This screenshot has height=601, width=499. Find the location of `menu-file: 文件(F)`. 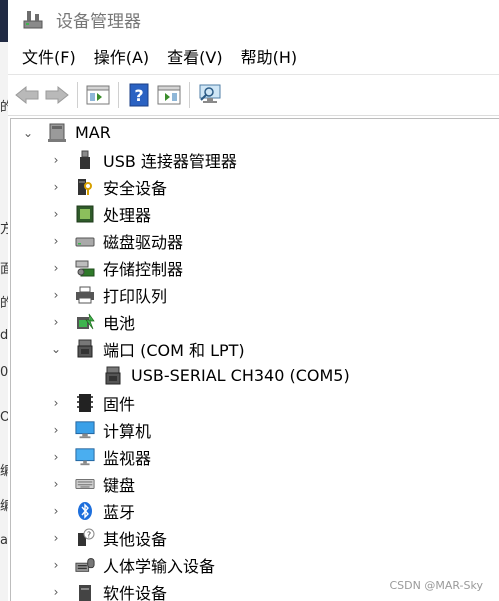

menu-file: 文件(F) is located at coordinates (49, 56).